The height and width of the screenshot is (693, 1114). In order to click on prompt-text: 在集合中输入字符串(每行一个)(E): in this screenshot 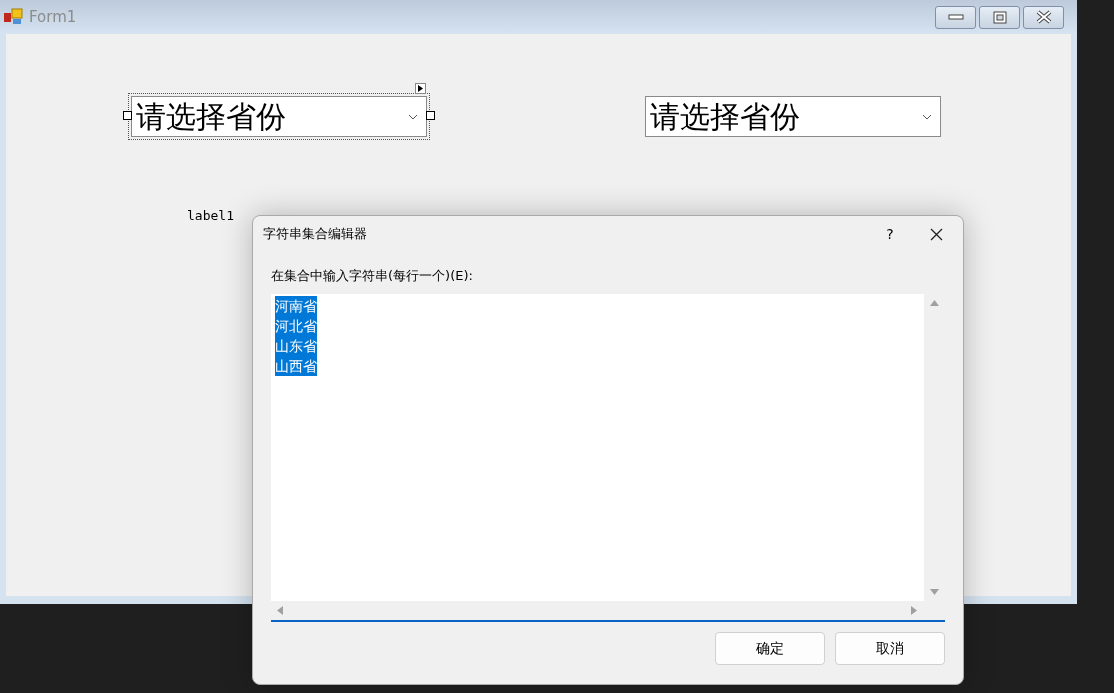, I will do `click(372, 276)`.